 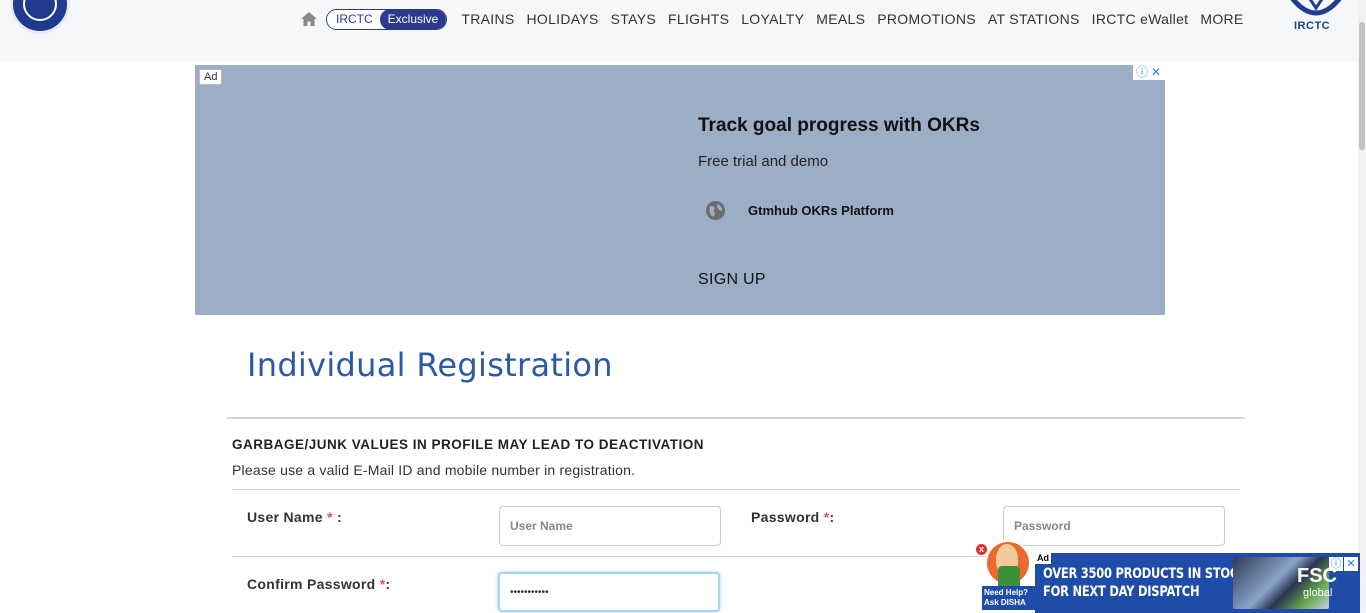 What do you see at coordinates (1318, 593) in the screenshot?
I see `fsc-logo-sub: global` at bounding box center [1318, 593].